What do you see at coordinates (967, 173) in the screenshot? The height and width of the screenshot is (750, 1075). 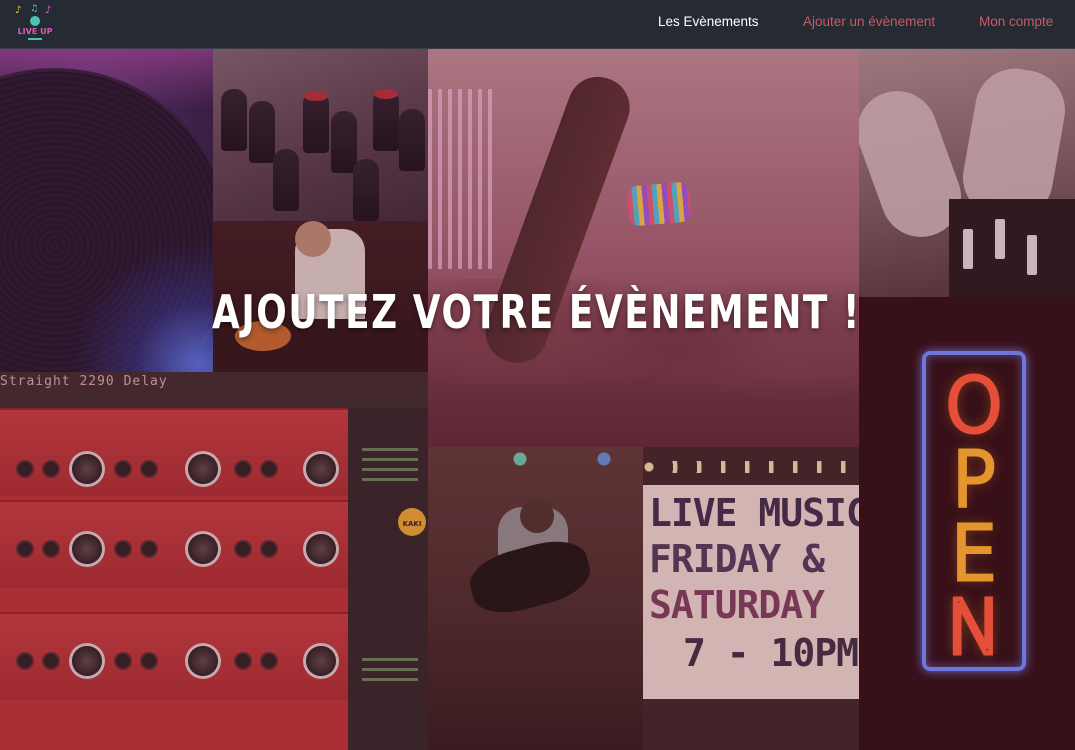 I see `dj-hands-image` at bounding box center [967, 173].